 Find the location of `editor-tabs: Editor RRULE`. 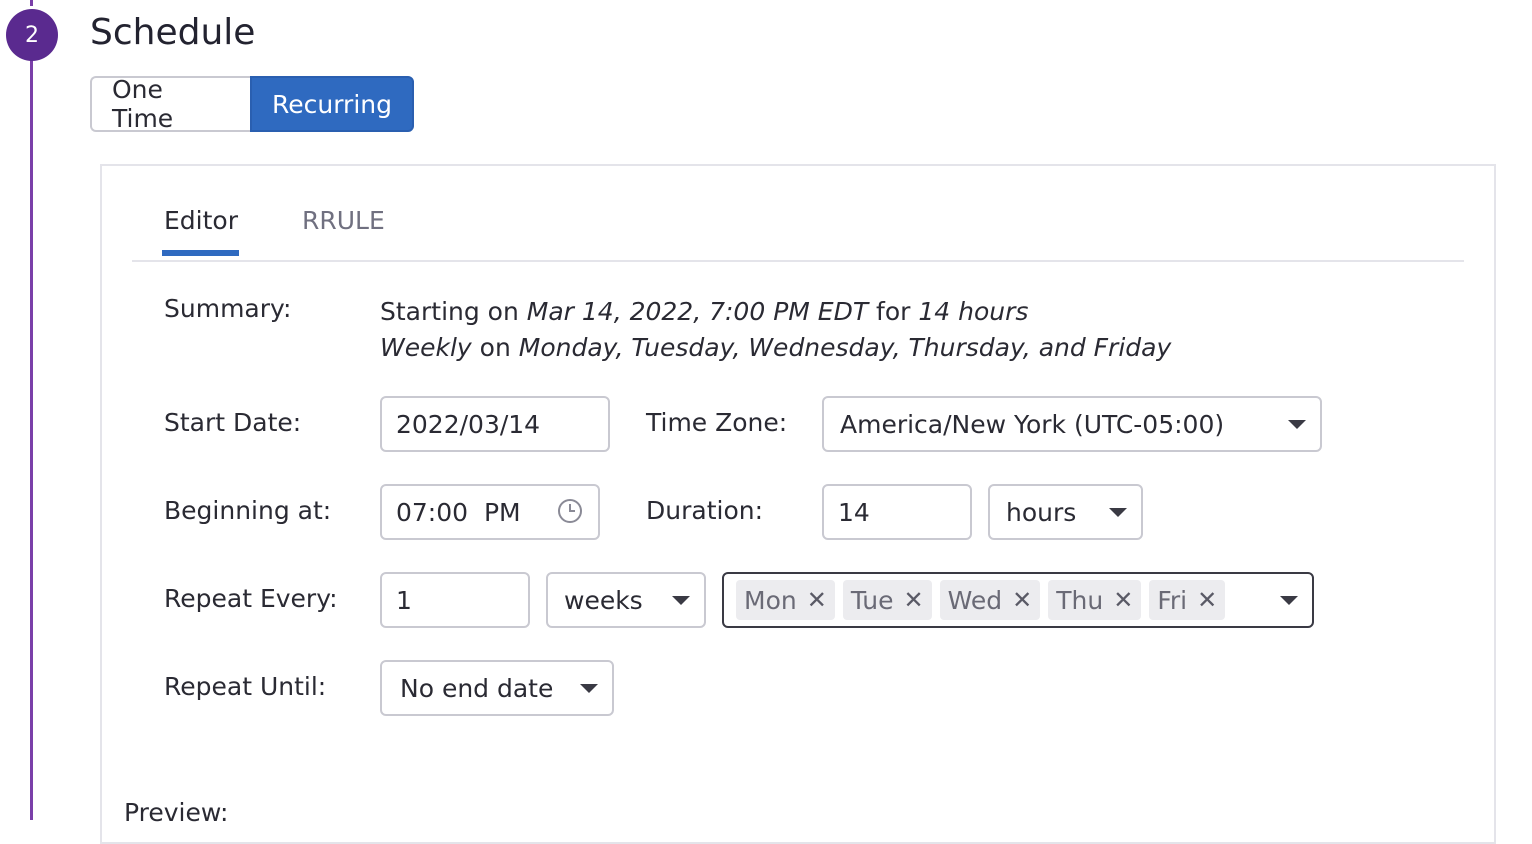

editor-tabs: Editor RRULE is located at coordinates (798, 226).